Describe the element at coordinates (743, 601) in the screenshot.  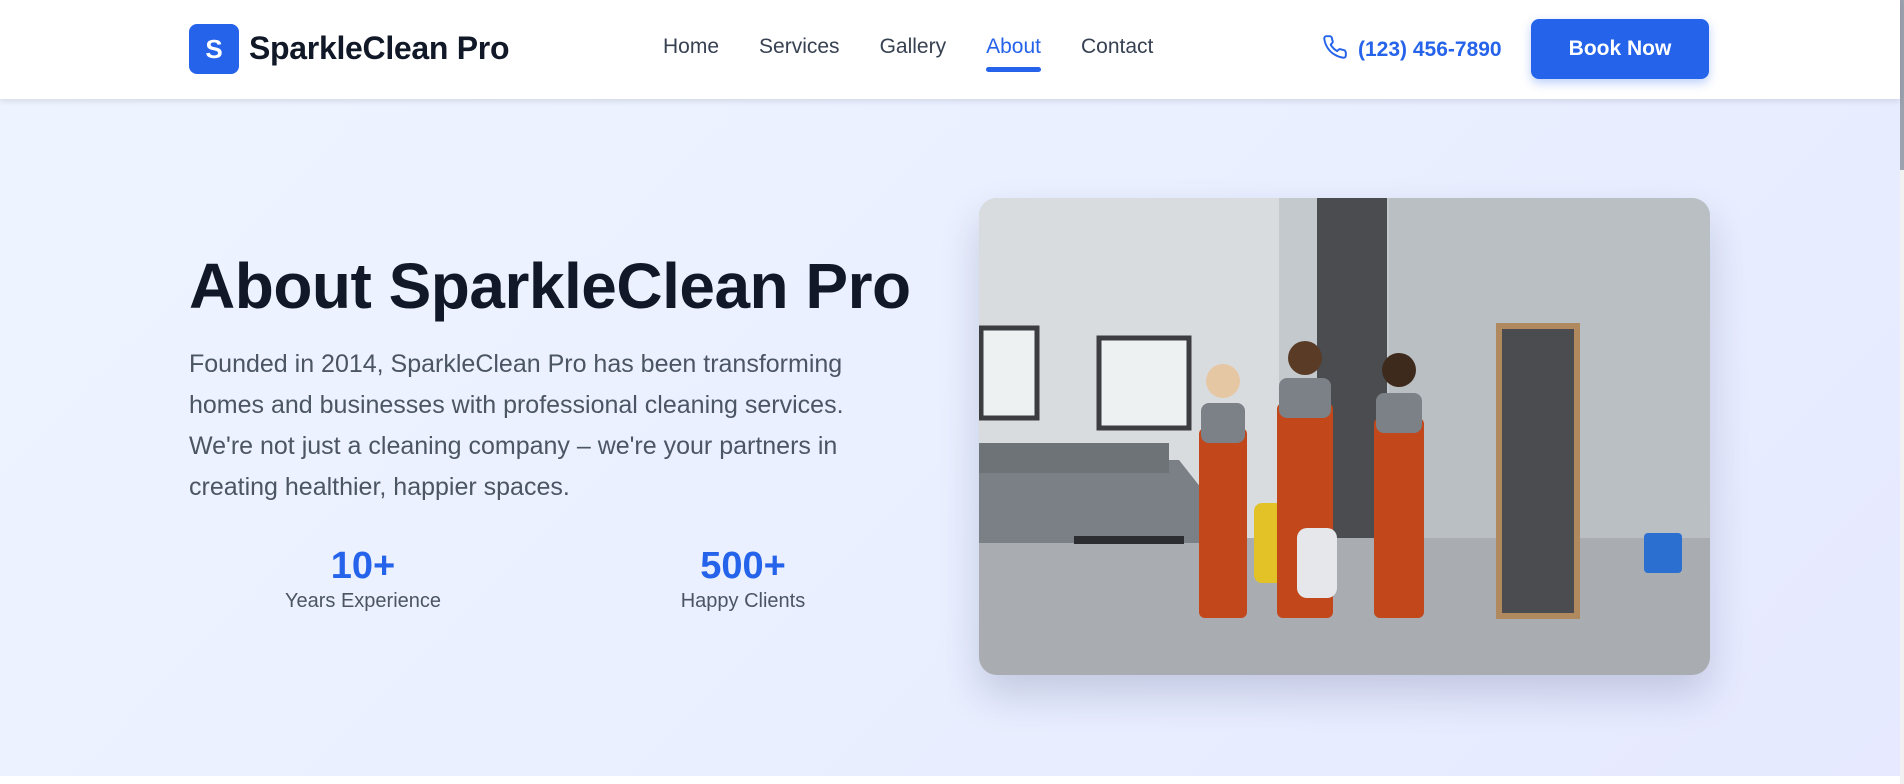
I see `stat-label: Happy Clients` at that location.